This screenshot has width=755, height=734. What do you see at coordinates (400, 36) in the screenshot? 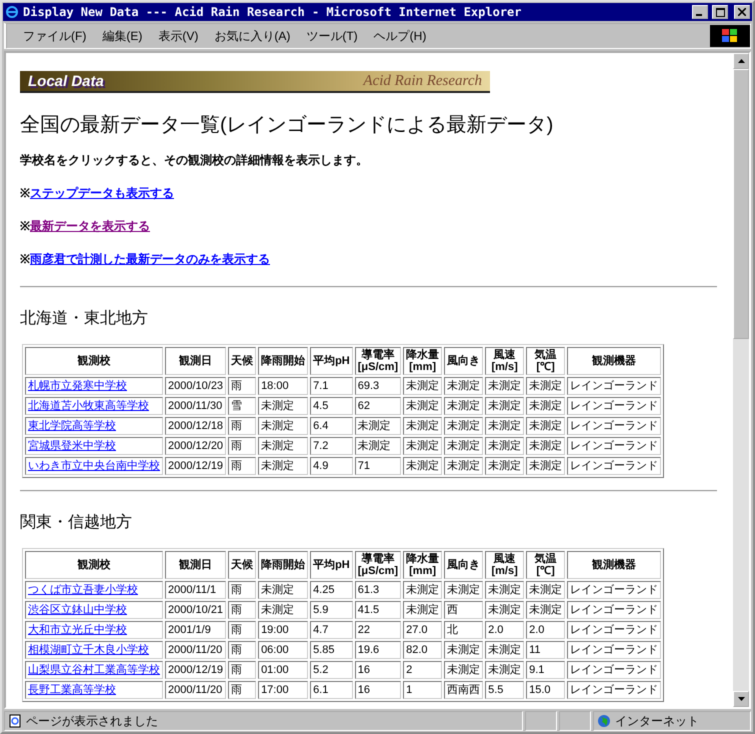
I see `menu-item: ヘルプ(H)` at bounding box center [400, 36].